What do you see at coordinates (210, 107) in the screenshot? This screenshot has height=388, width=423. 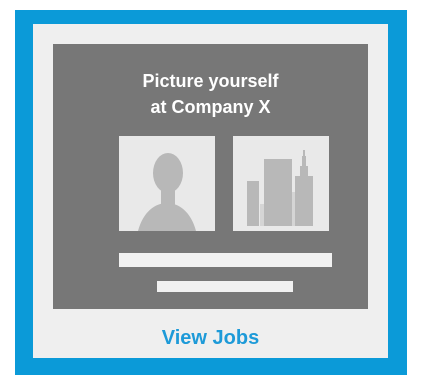 I see `promo-headline-line-2: at Company X` at bounding box center [210, 107].